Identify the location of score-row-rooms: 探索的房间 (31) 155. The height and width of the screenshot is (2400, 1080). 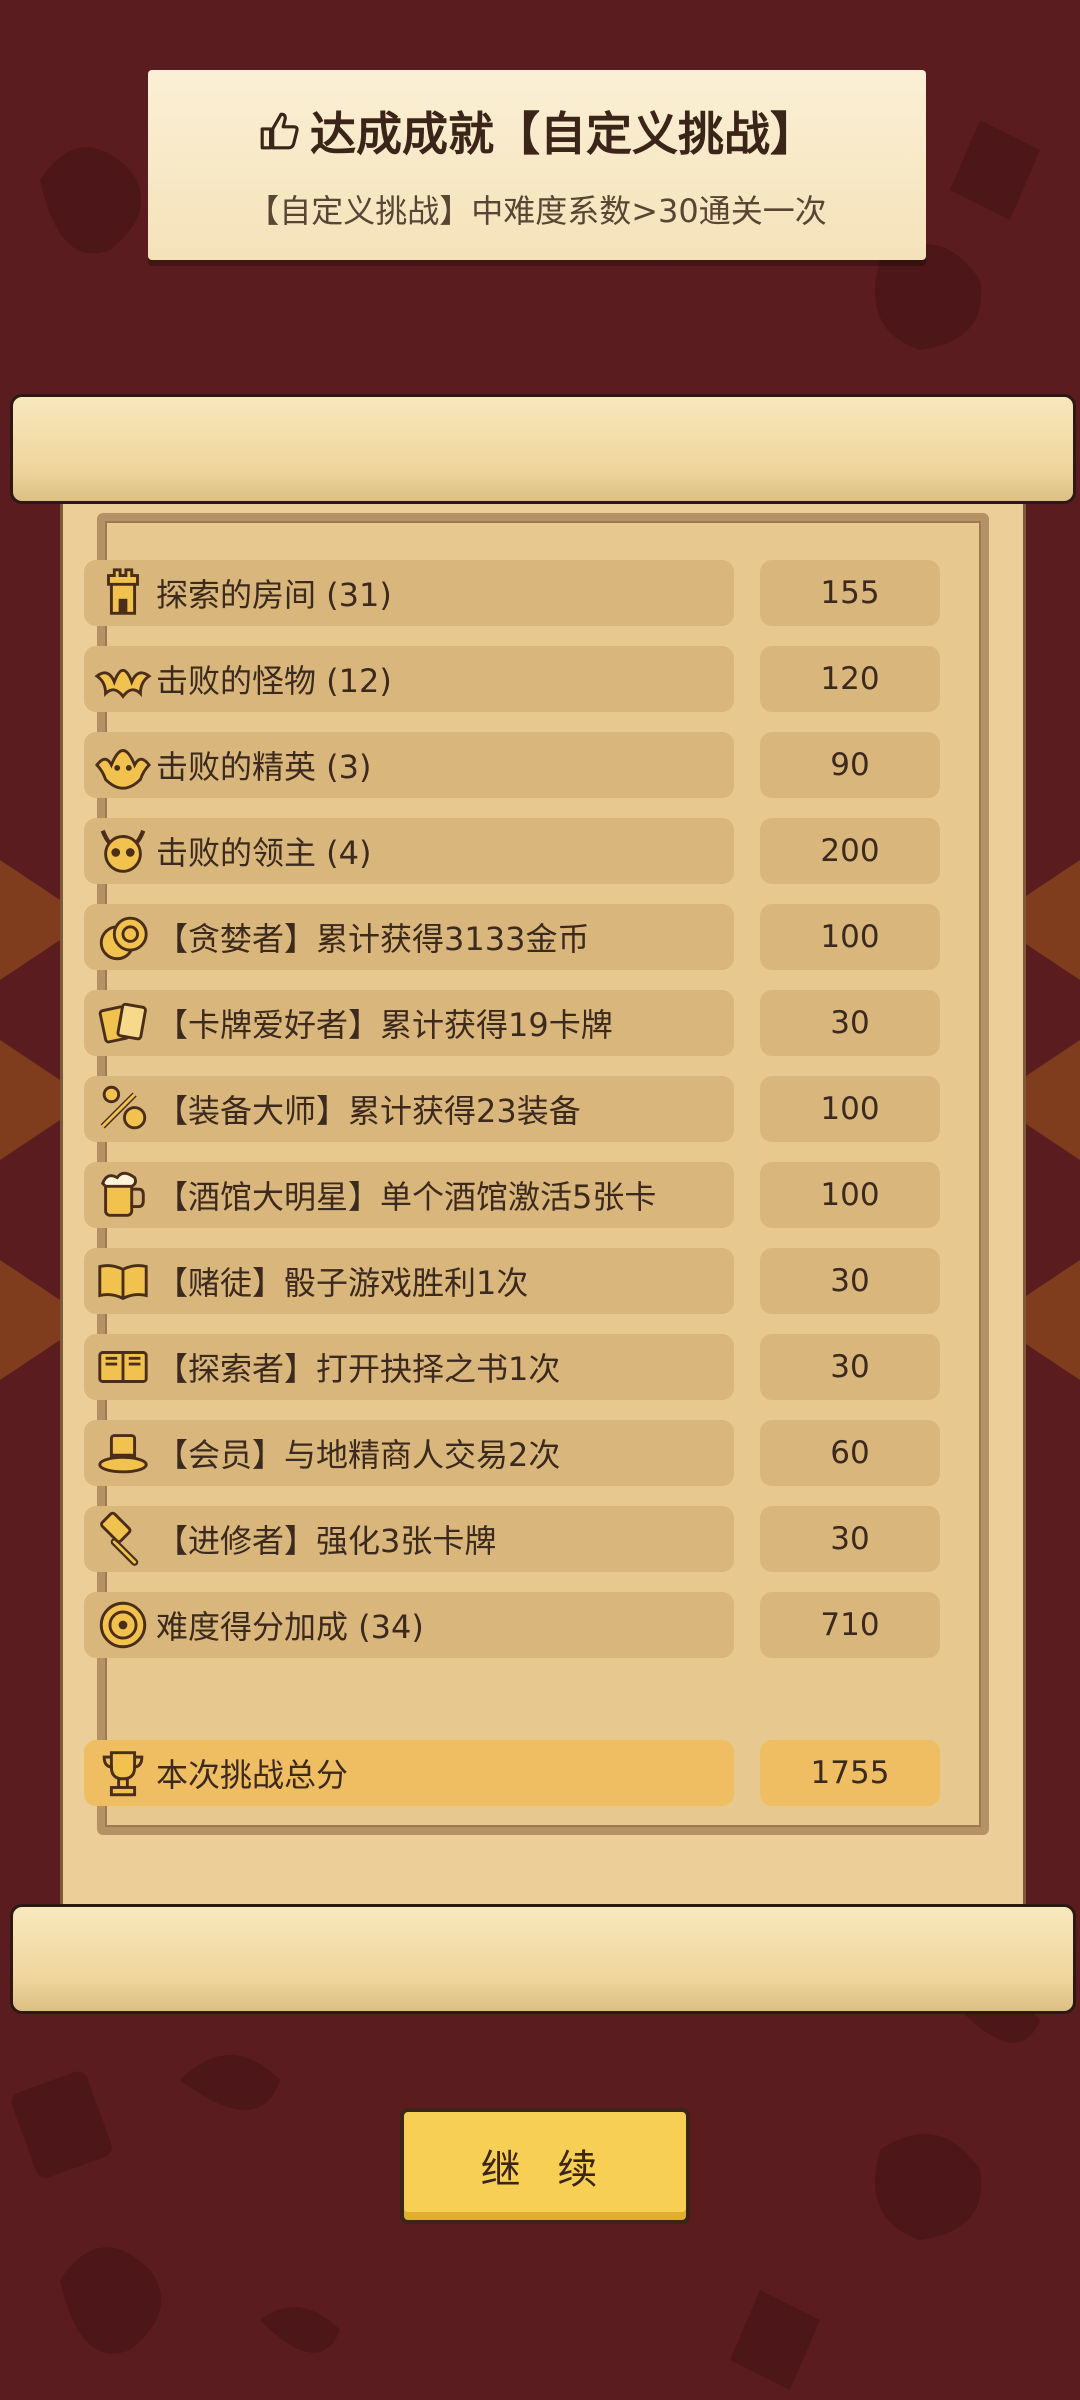
(514, 593).